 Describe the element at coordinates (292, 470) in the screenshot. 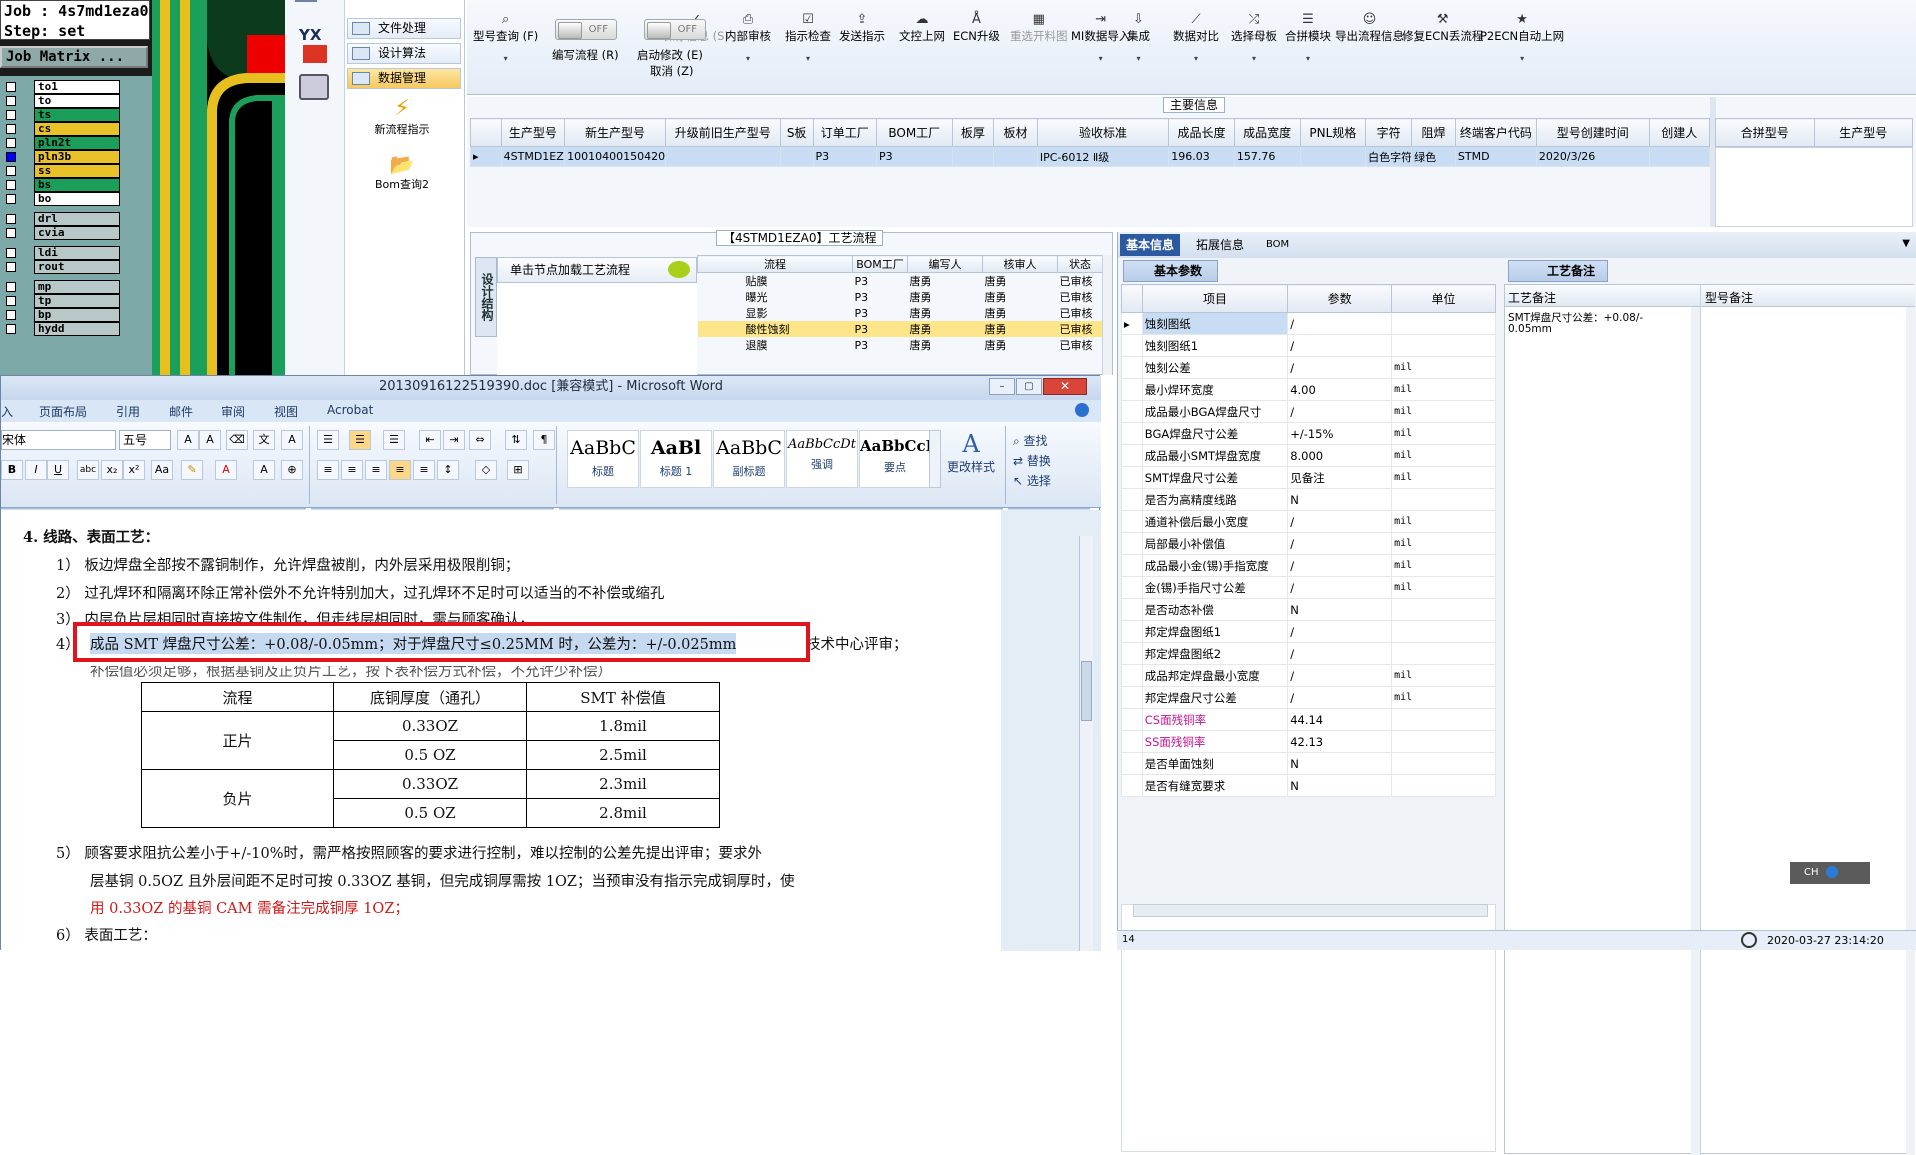

I see `enclose-char-icon: ⊕` at that location.